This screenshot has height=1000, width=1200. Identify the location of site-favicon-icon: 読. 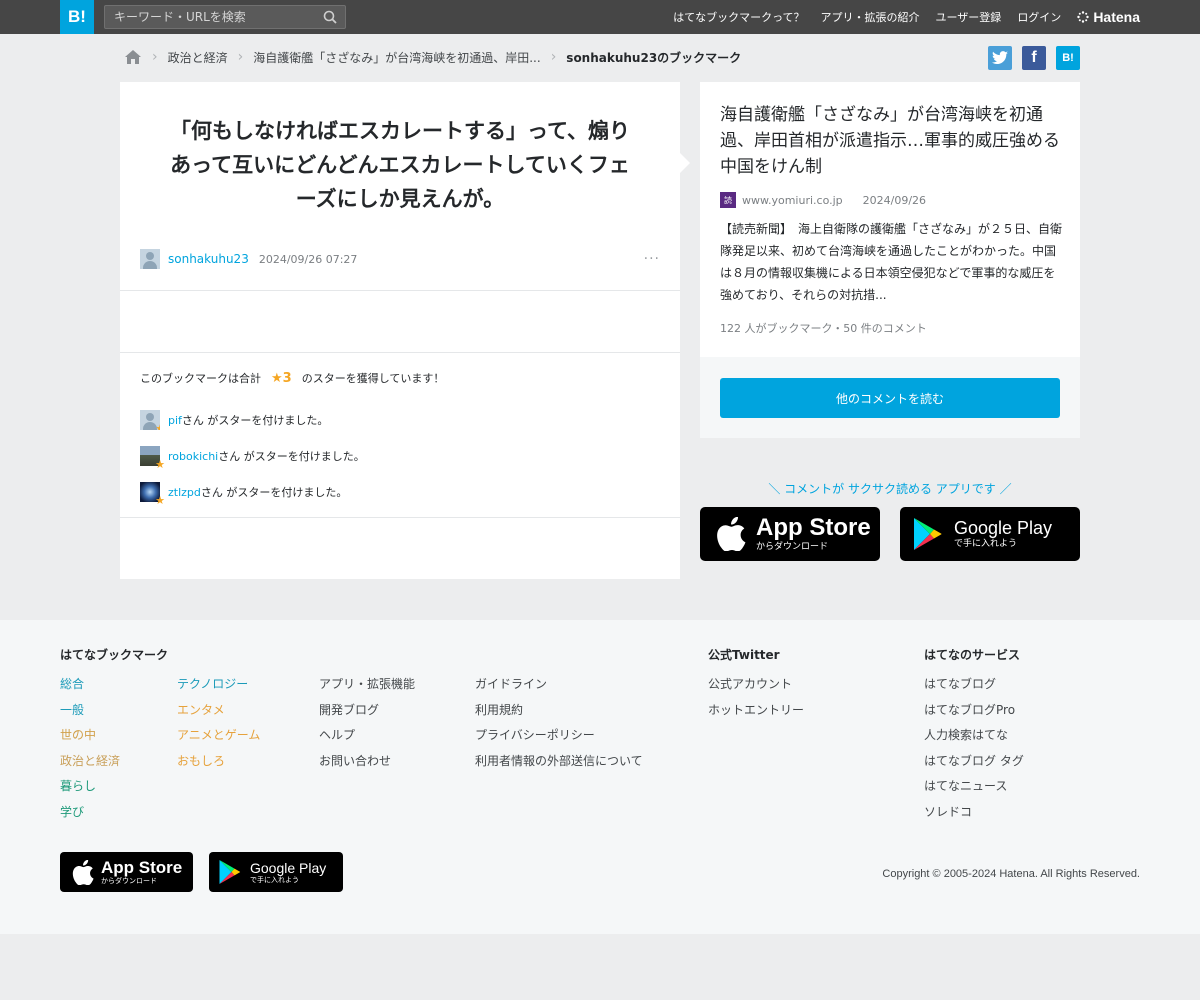
(728, 200).